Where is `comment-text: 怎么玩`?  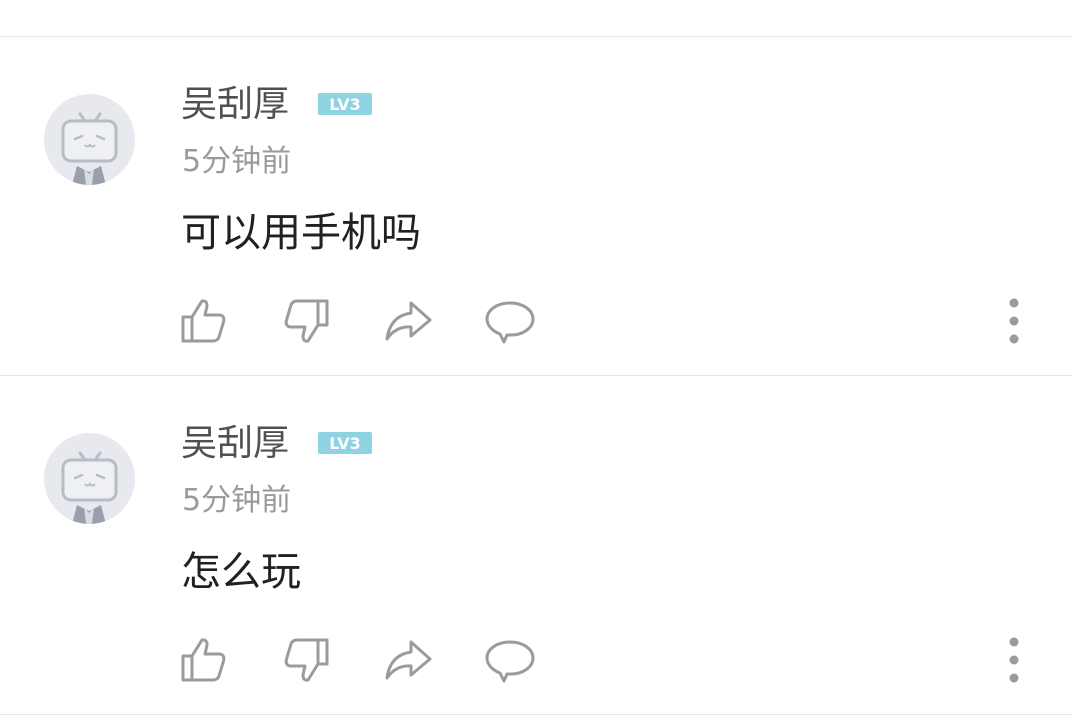 comment-text: 怎么玩 is located at coordinates (241, 572).